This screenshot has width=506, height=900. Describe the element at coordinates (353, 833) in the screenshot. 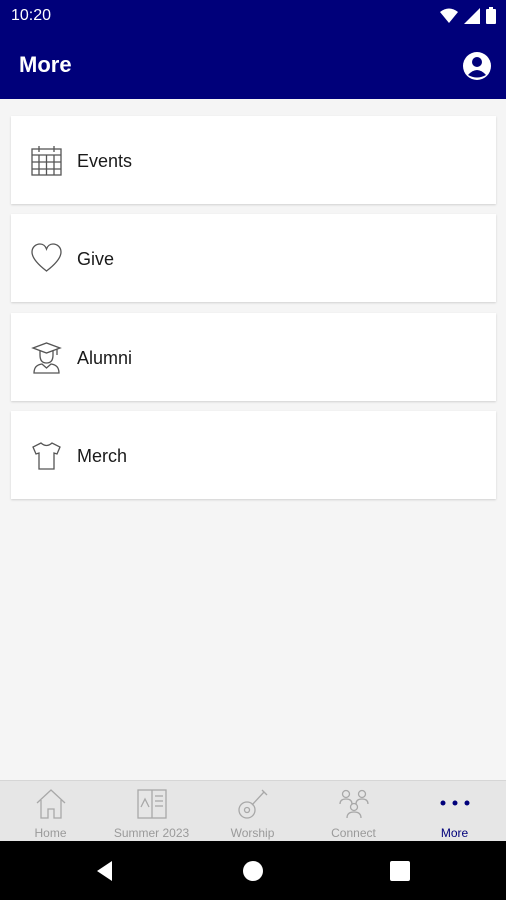

I see `tab-label: Connect` at that location.